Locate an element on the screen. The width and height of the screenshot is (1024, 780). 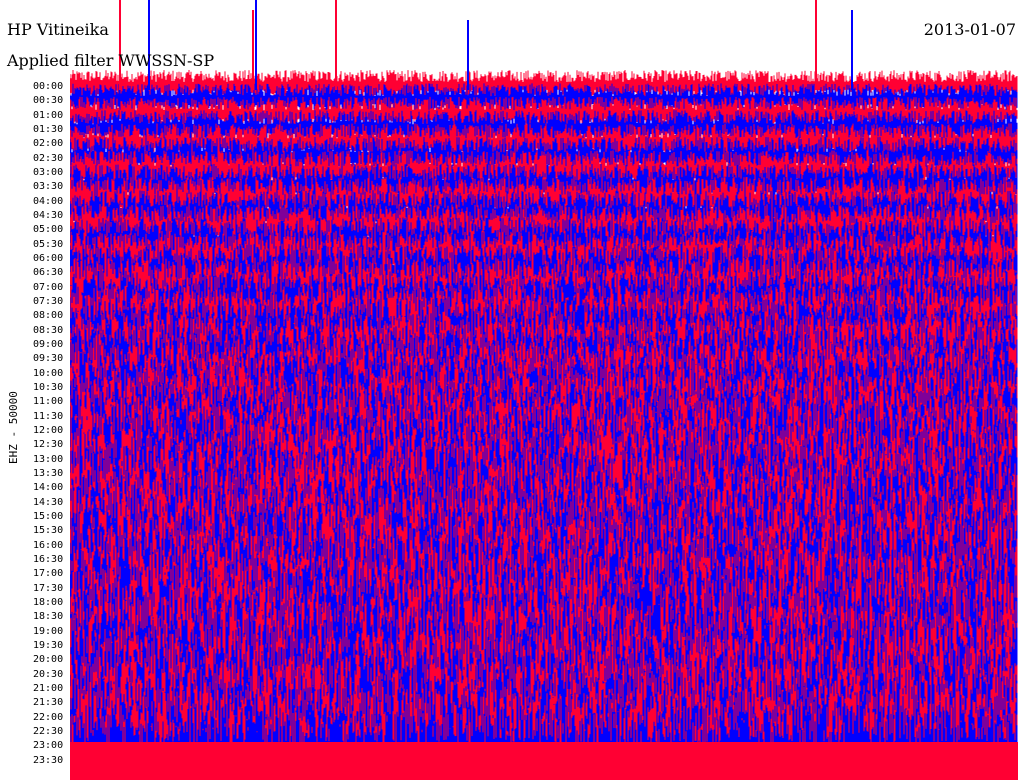
hour-label: 02:00 is located at coordinates (48, 144).